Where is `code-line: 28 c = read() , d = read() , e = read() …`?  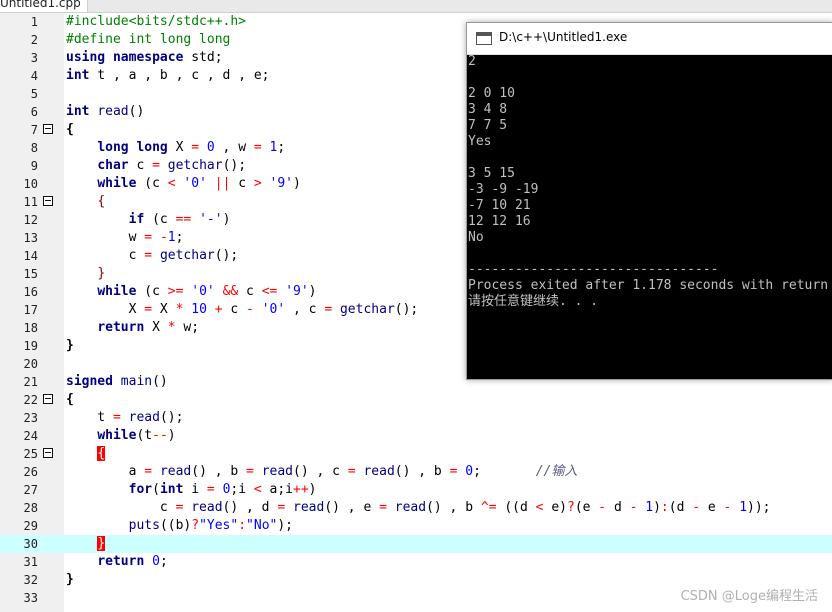 code-line: 28 c = read() , d = read() , e = read() … is located at coordinates (416, 508).